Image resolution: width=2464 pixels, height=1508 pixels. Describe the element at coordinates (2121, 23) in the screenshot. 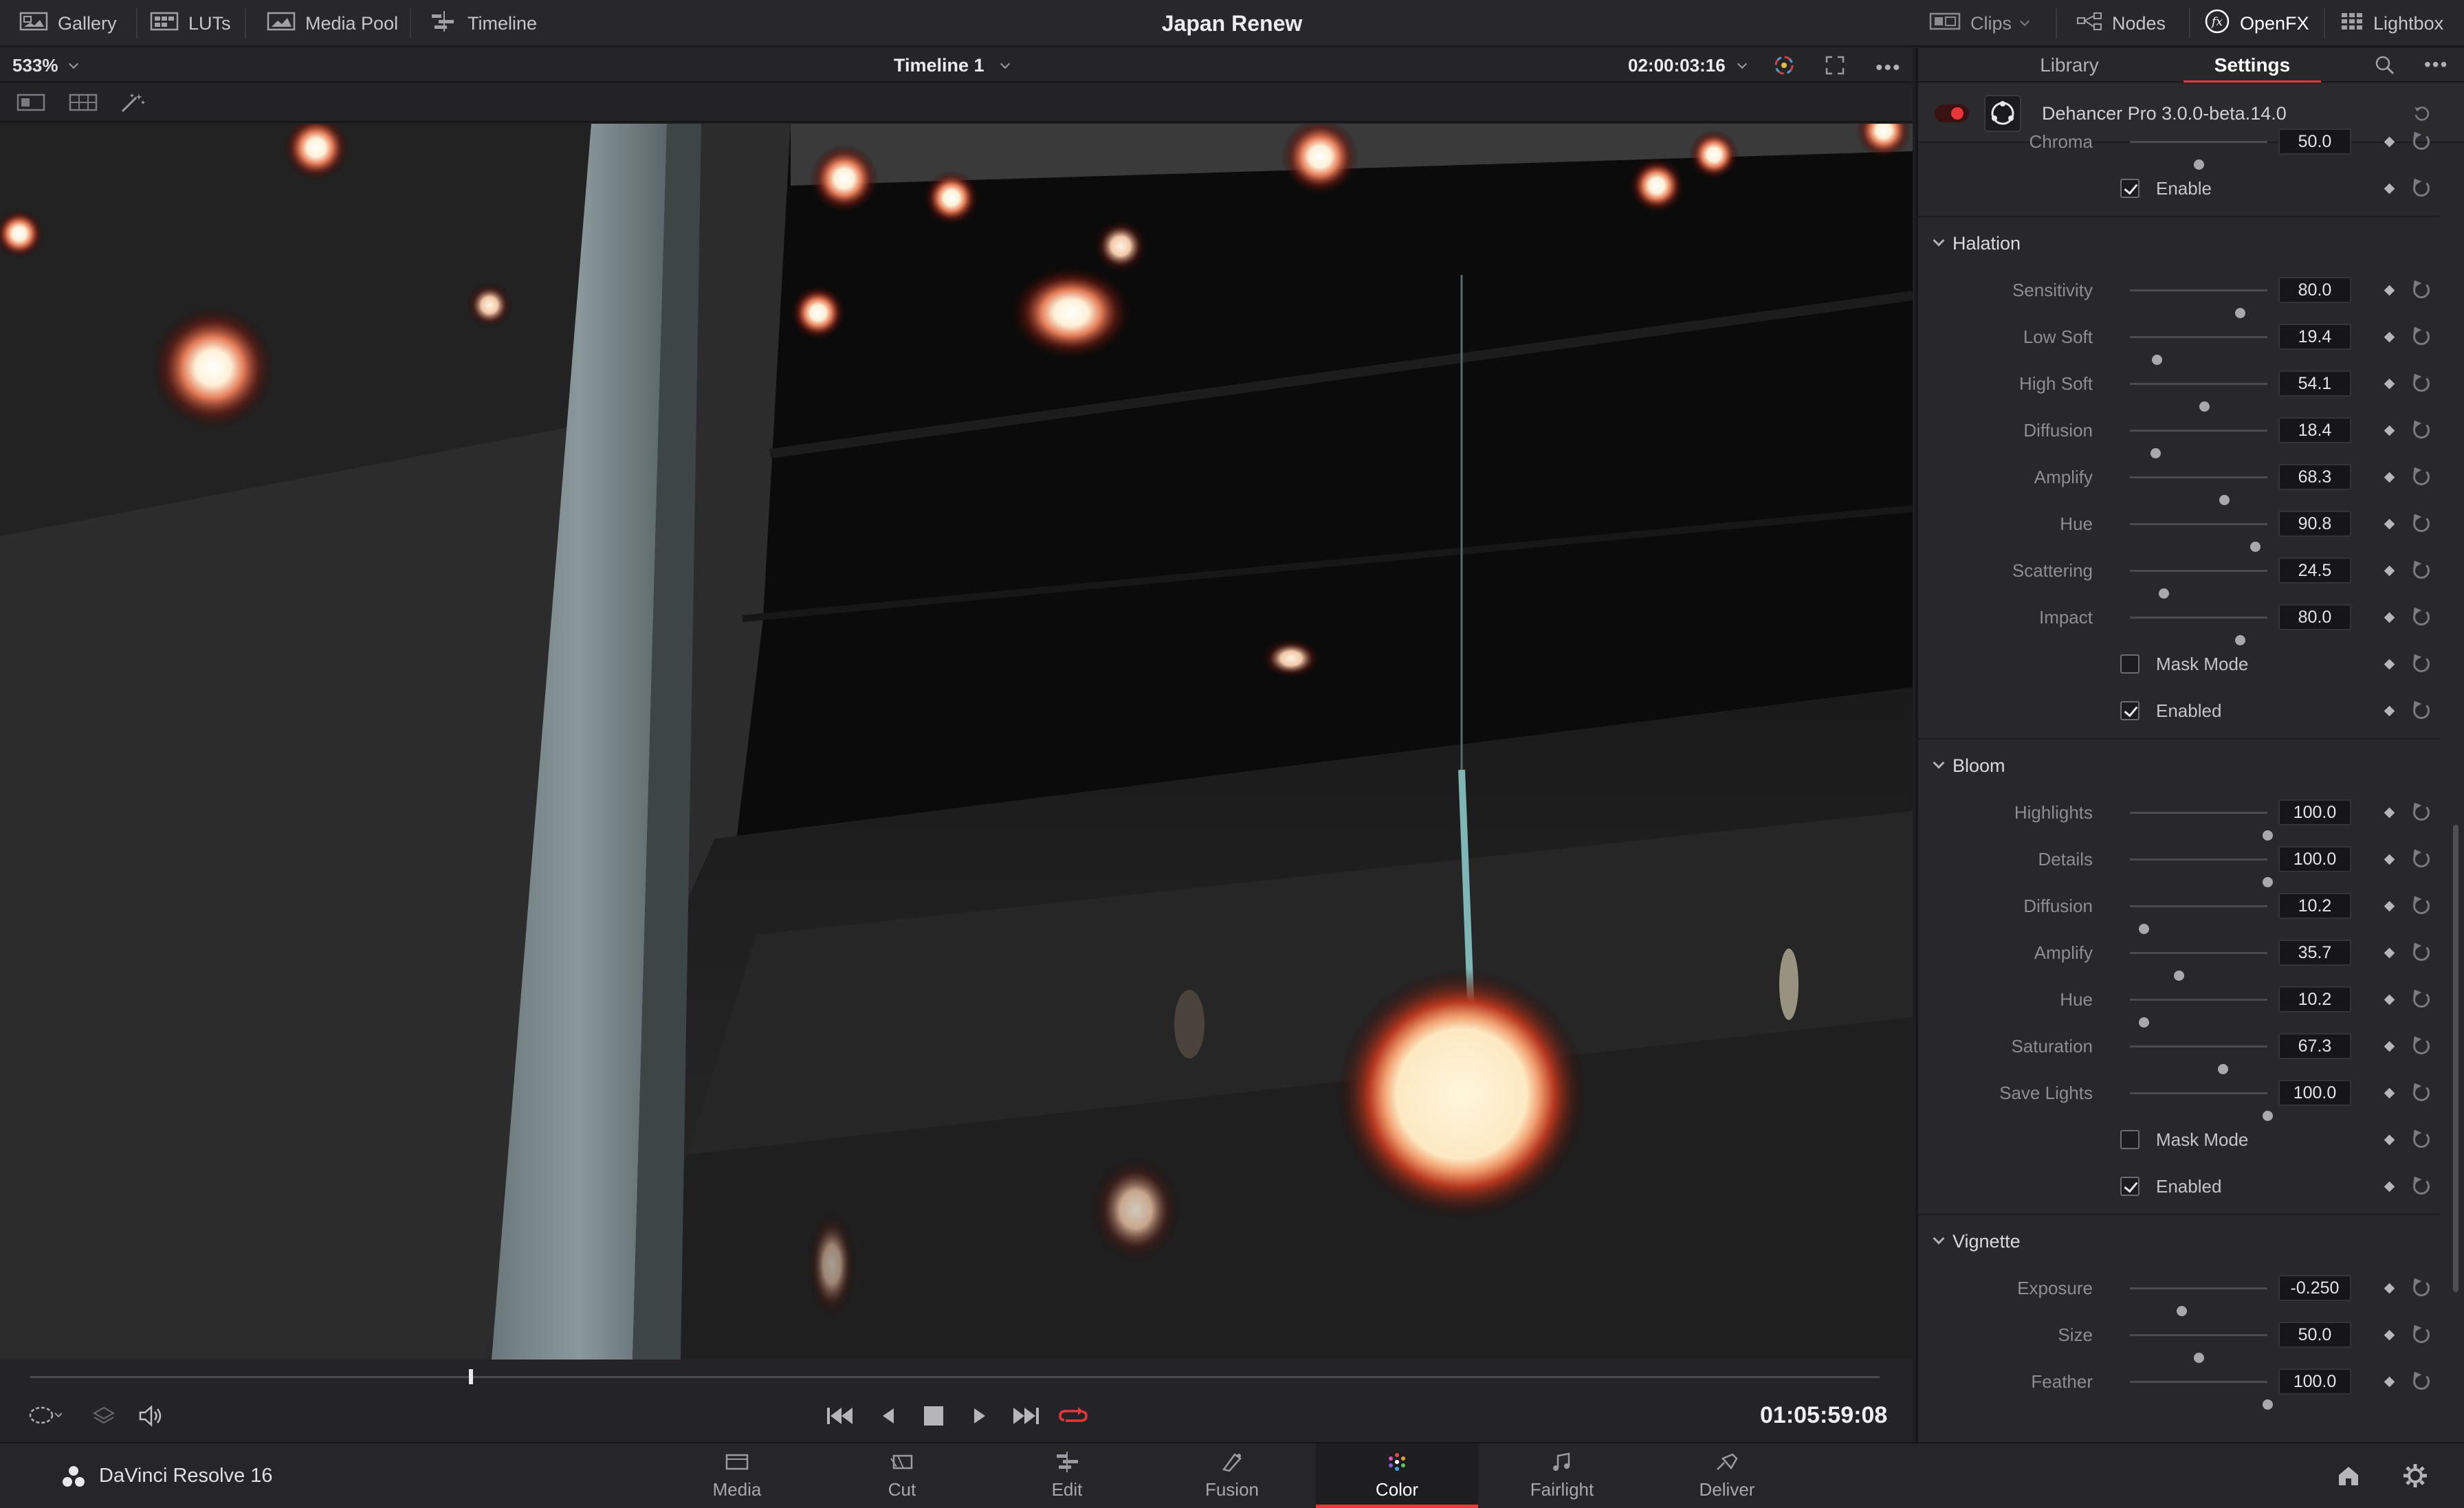

I see `nodes-button: Nodes` at that location.